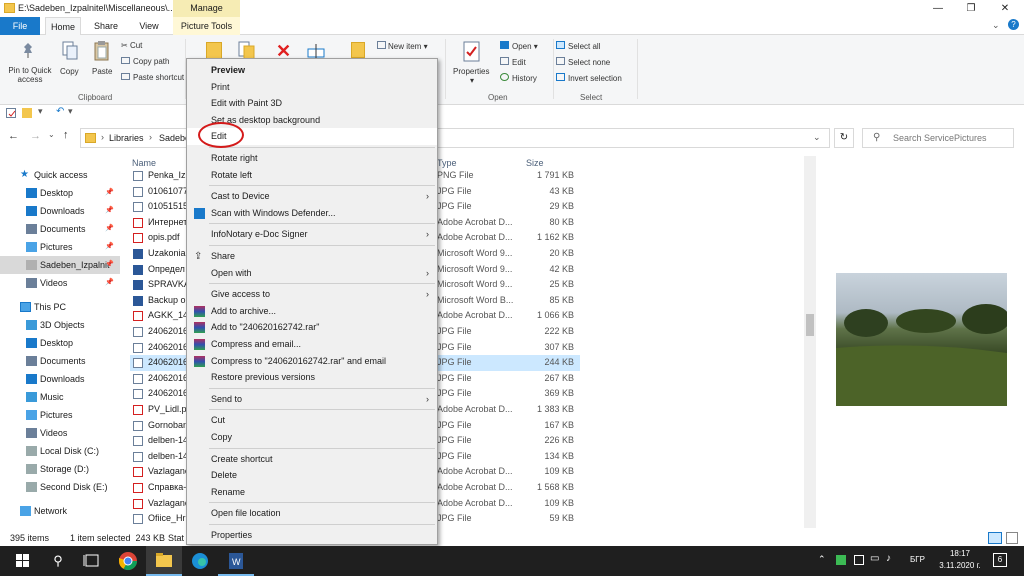 This screenshot has width=1024, height=576. I want to click on column-header-name: Name, so click(144, 163).